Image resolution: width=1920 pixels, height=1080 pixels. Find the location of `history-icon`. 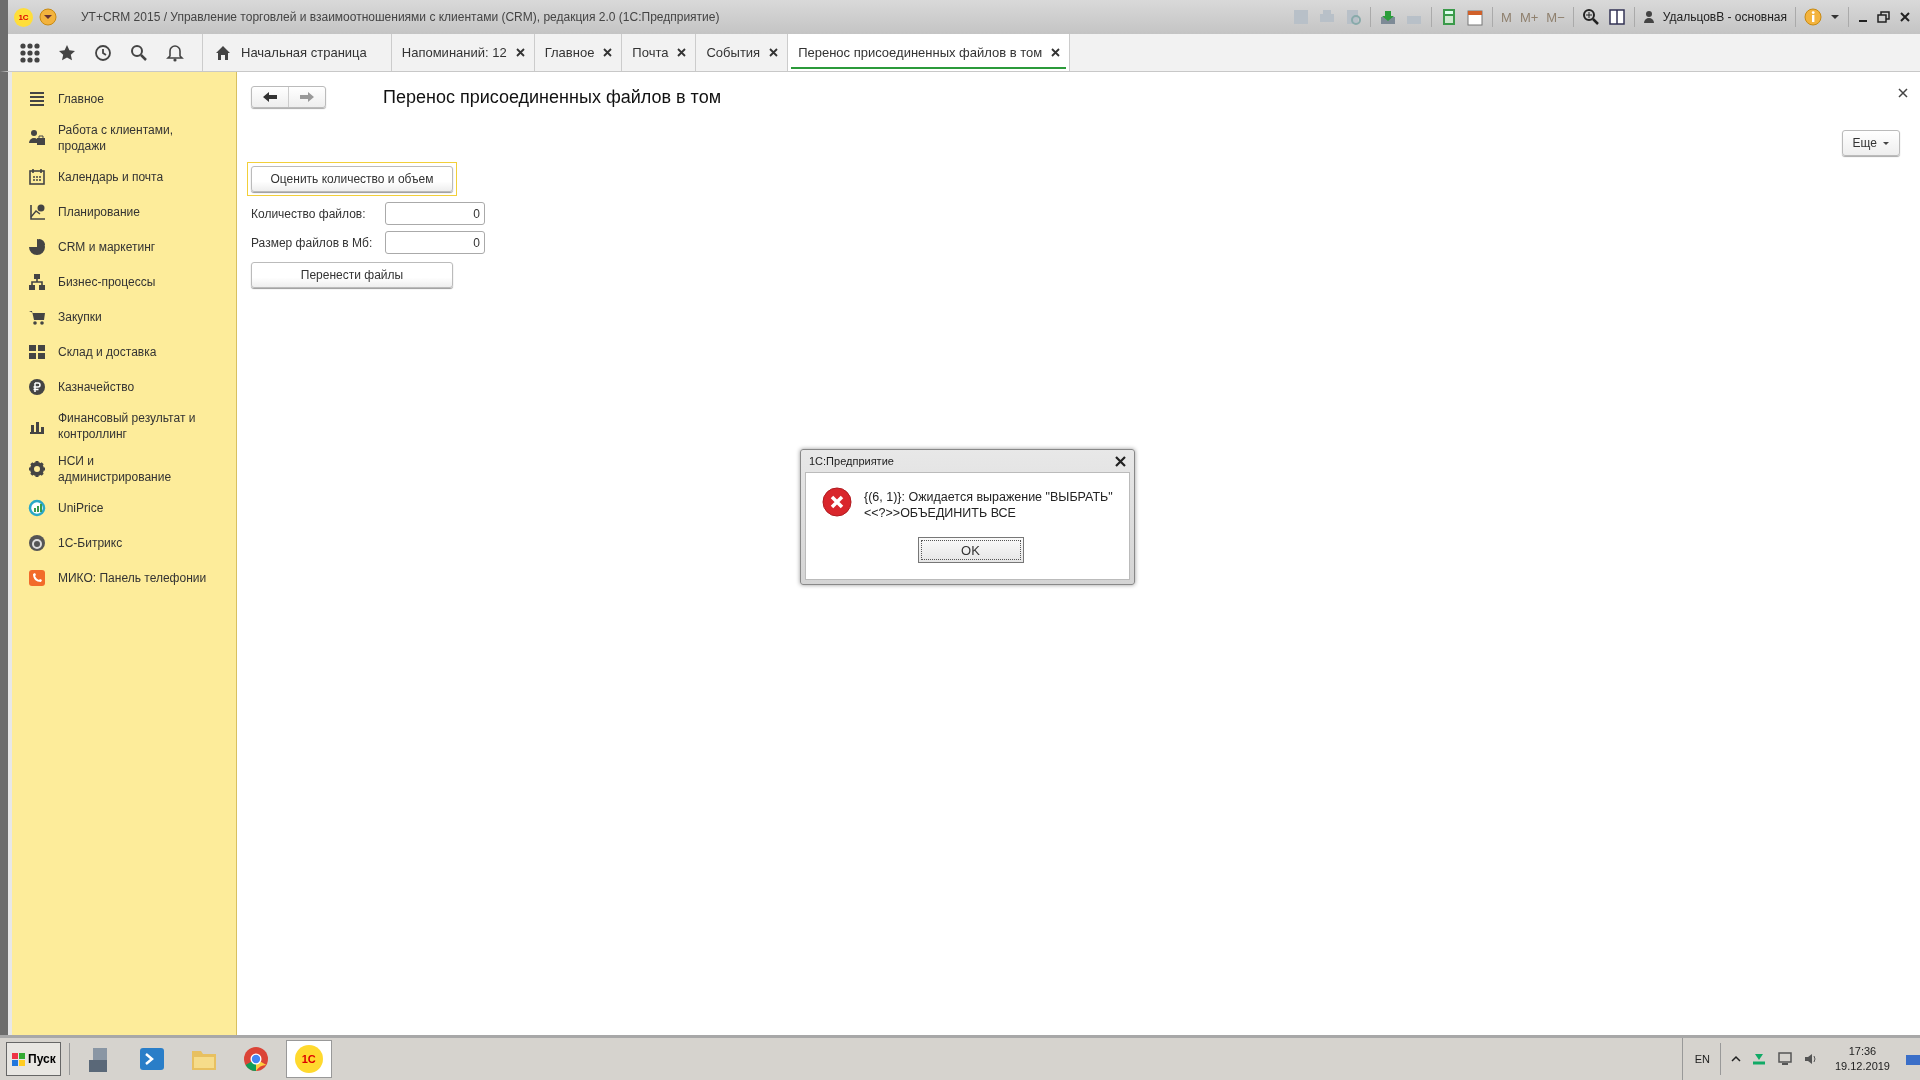

history-icon is located at coordinates (103, 52).